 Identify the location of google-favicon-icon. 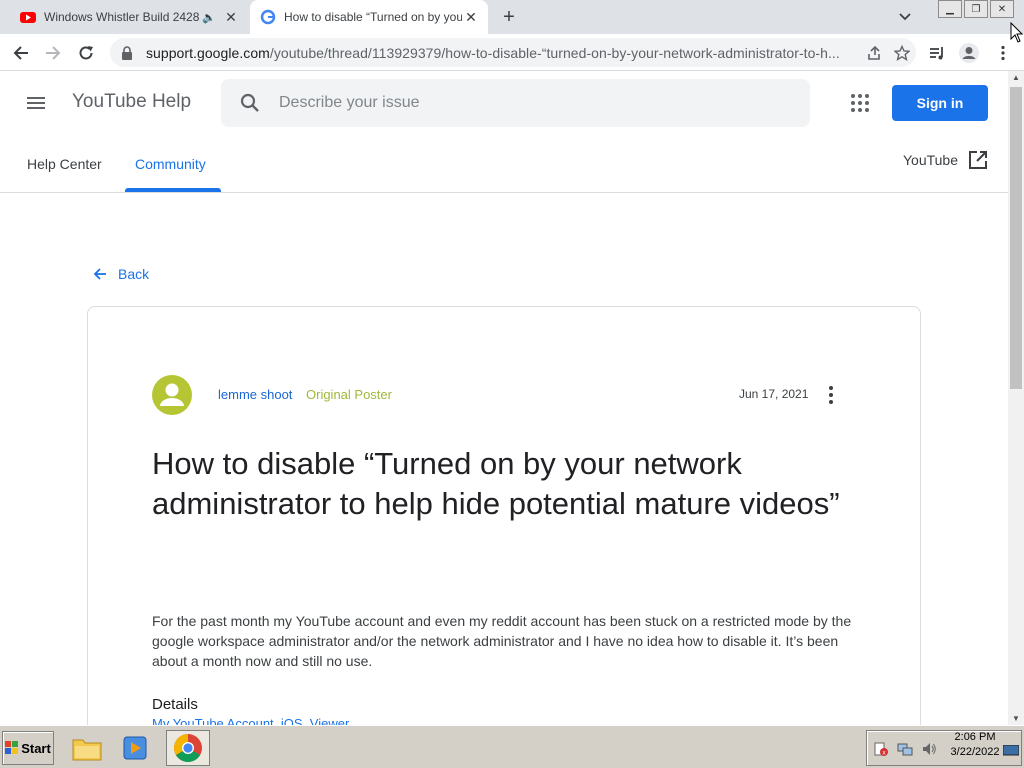
(268, 17).